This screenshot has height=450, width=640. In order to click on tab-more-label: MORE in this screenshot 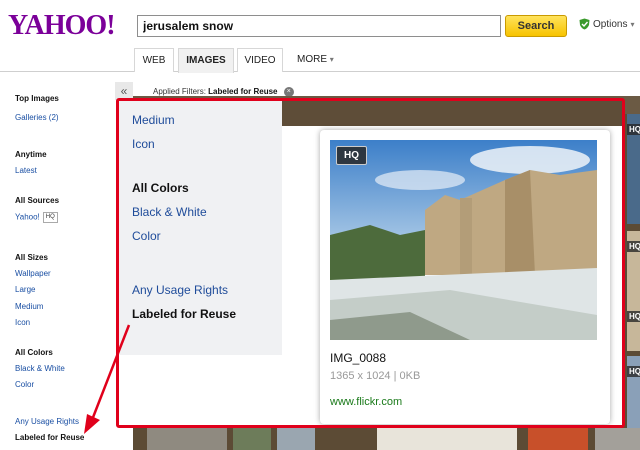, I will do `click(312, 59)`.